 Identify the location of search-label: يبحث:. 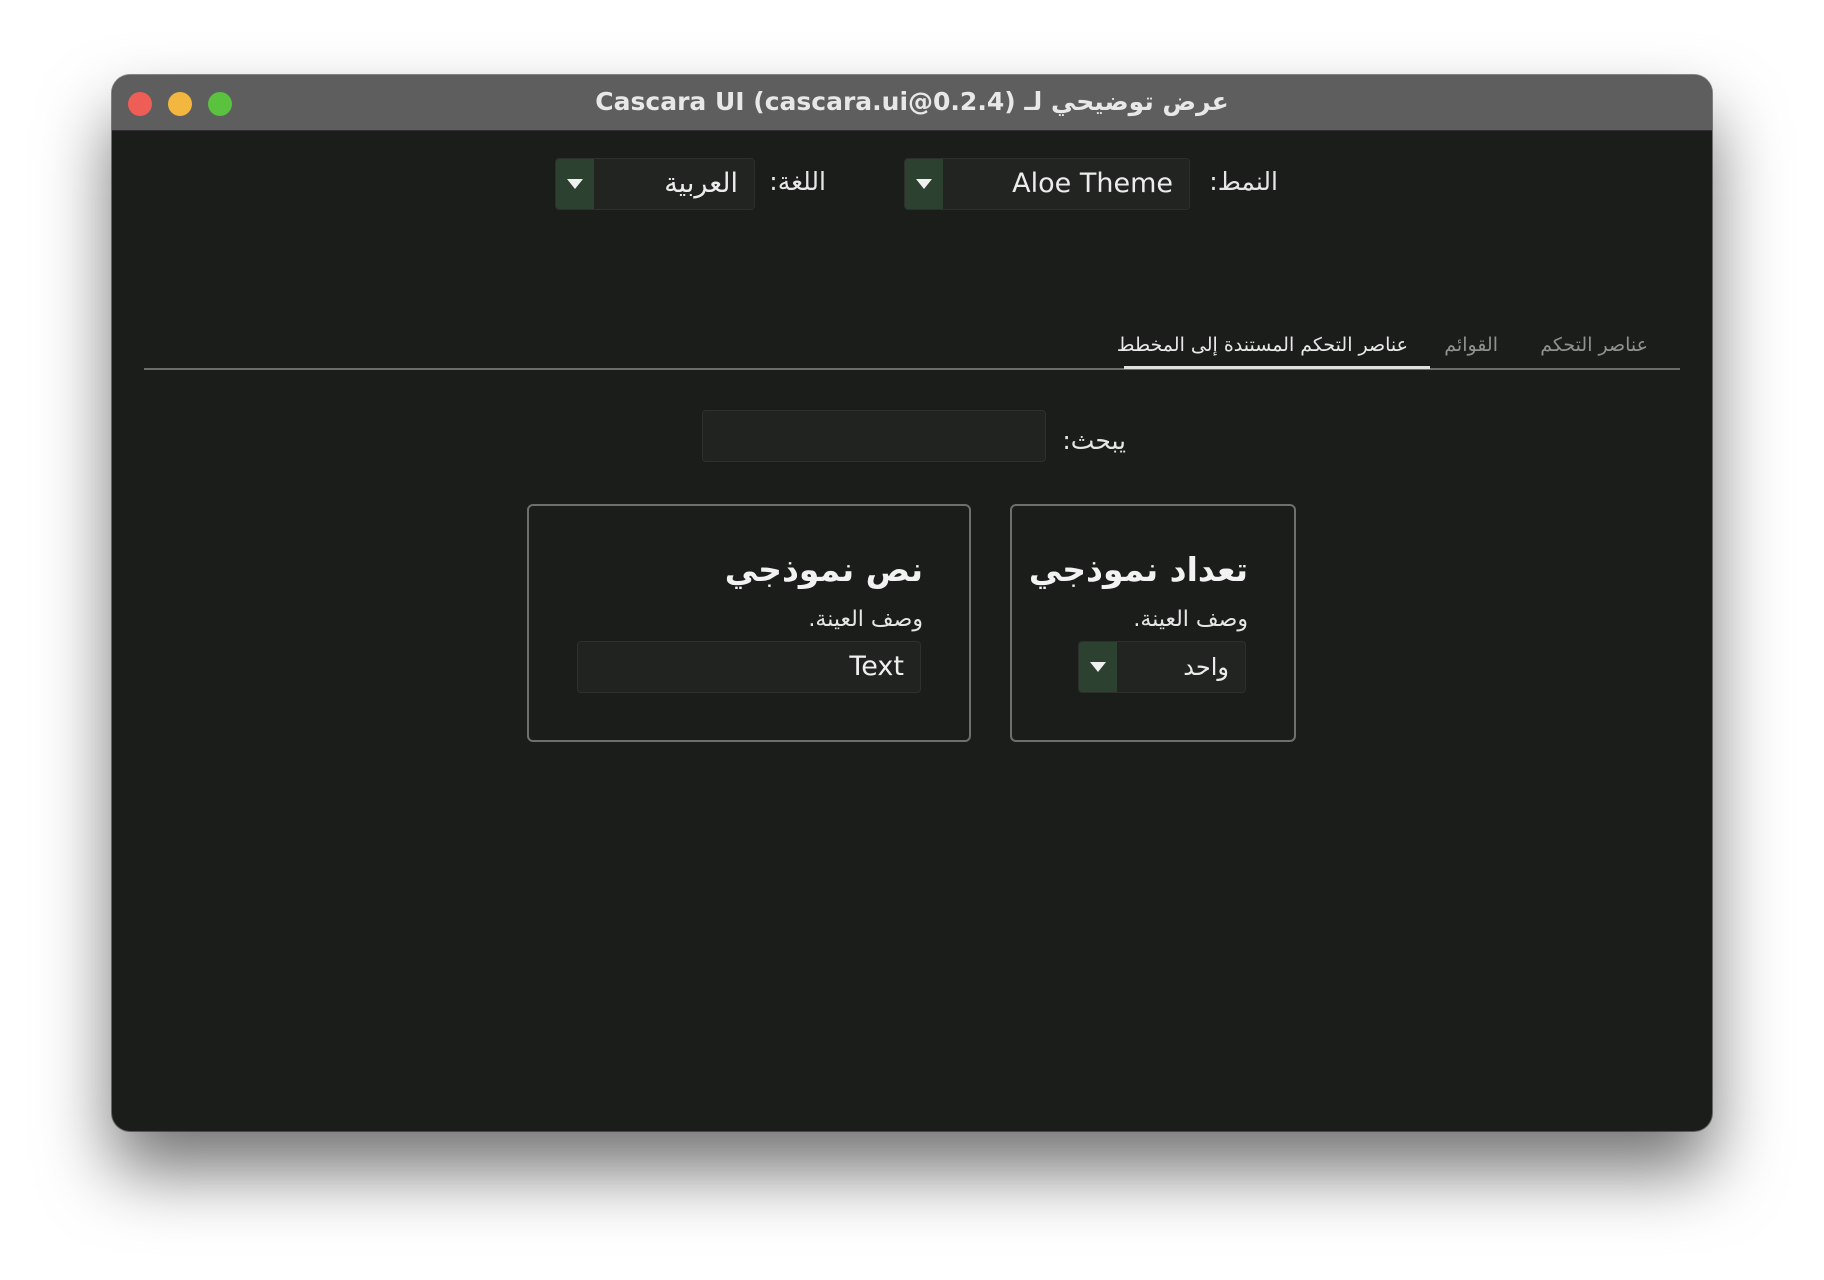
(1094, 440).